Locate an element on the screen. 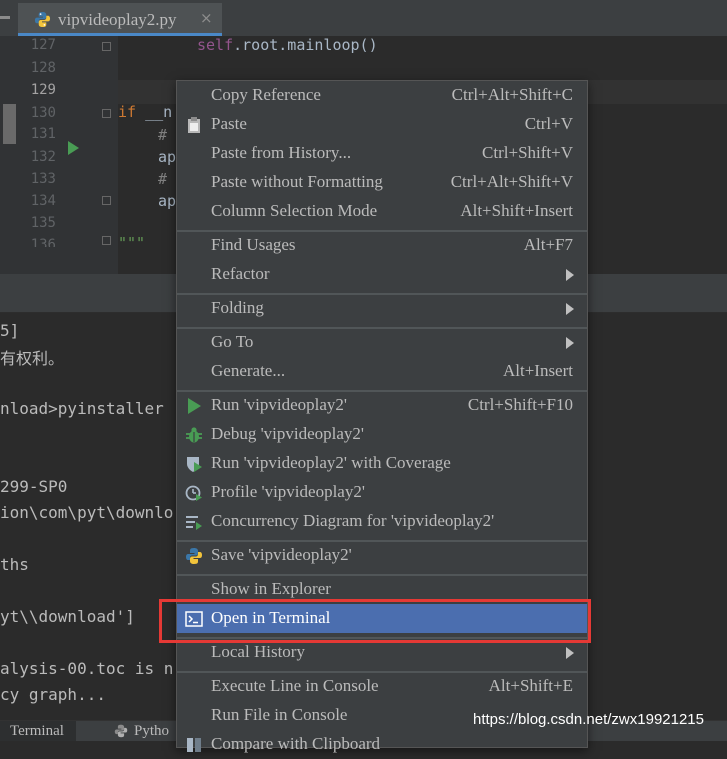  menu-item-shortcut: Ctrl+Shift+V is located at coordinates (527, 152).